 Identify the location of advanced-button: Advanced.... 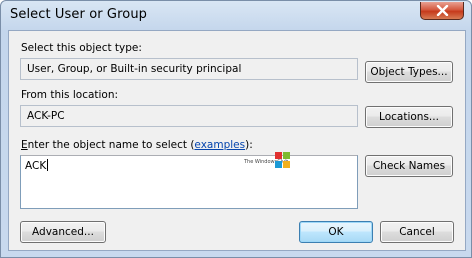
(63, 232).